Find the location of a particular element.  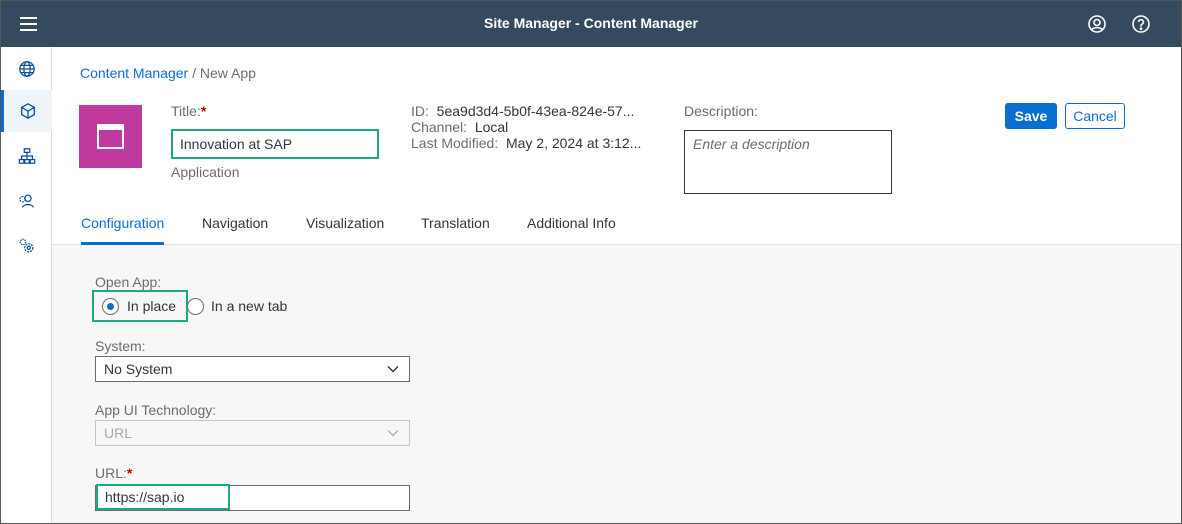

system-select: No System is located at coordinates (252, 369).